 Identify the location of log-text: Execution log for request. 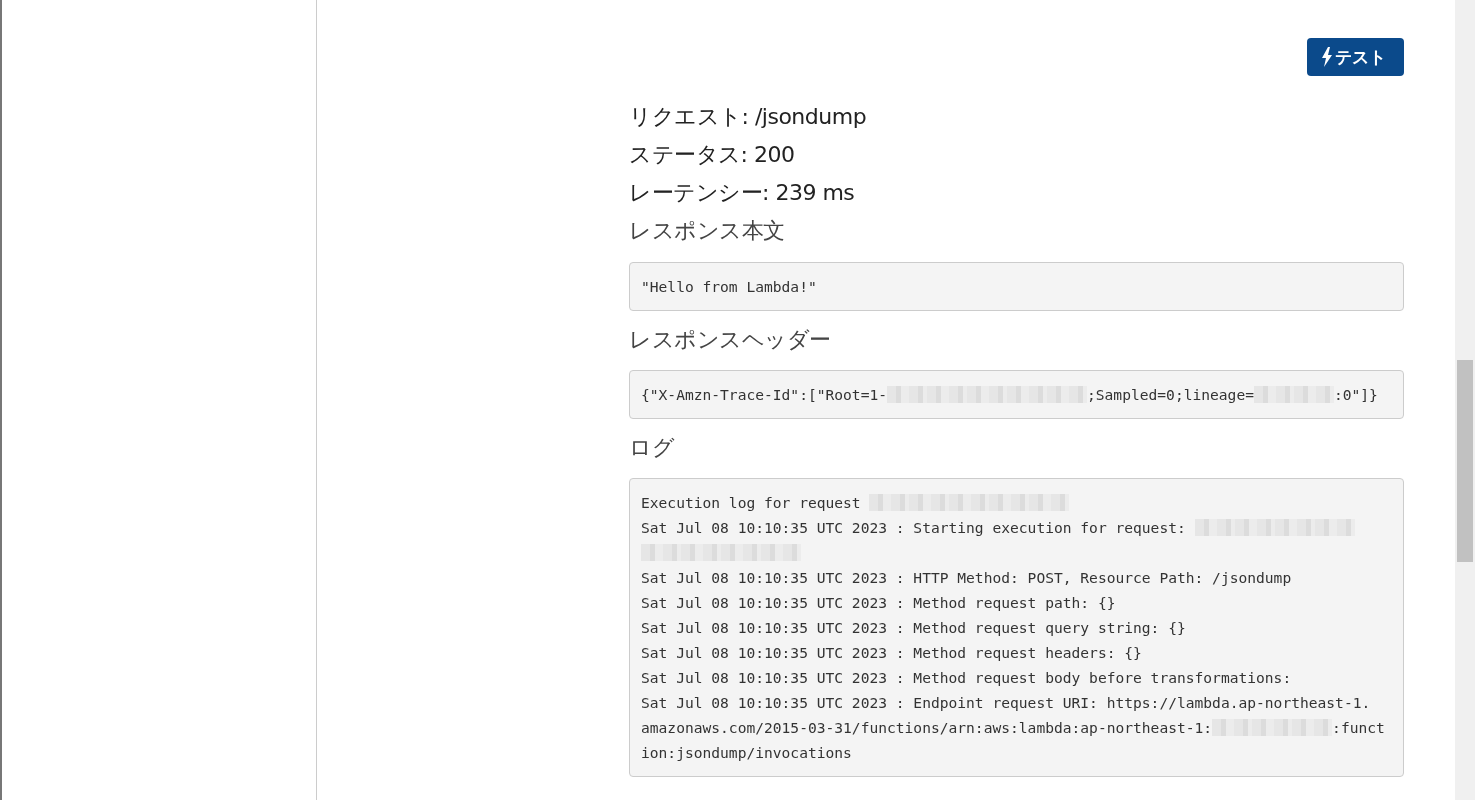
(751, 502).